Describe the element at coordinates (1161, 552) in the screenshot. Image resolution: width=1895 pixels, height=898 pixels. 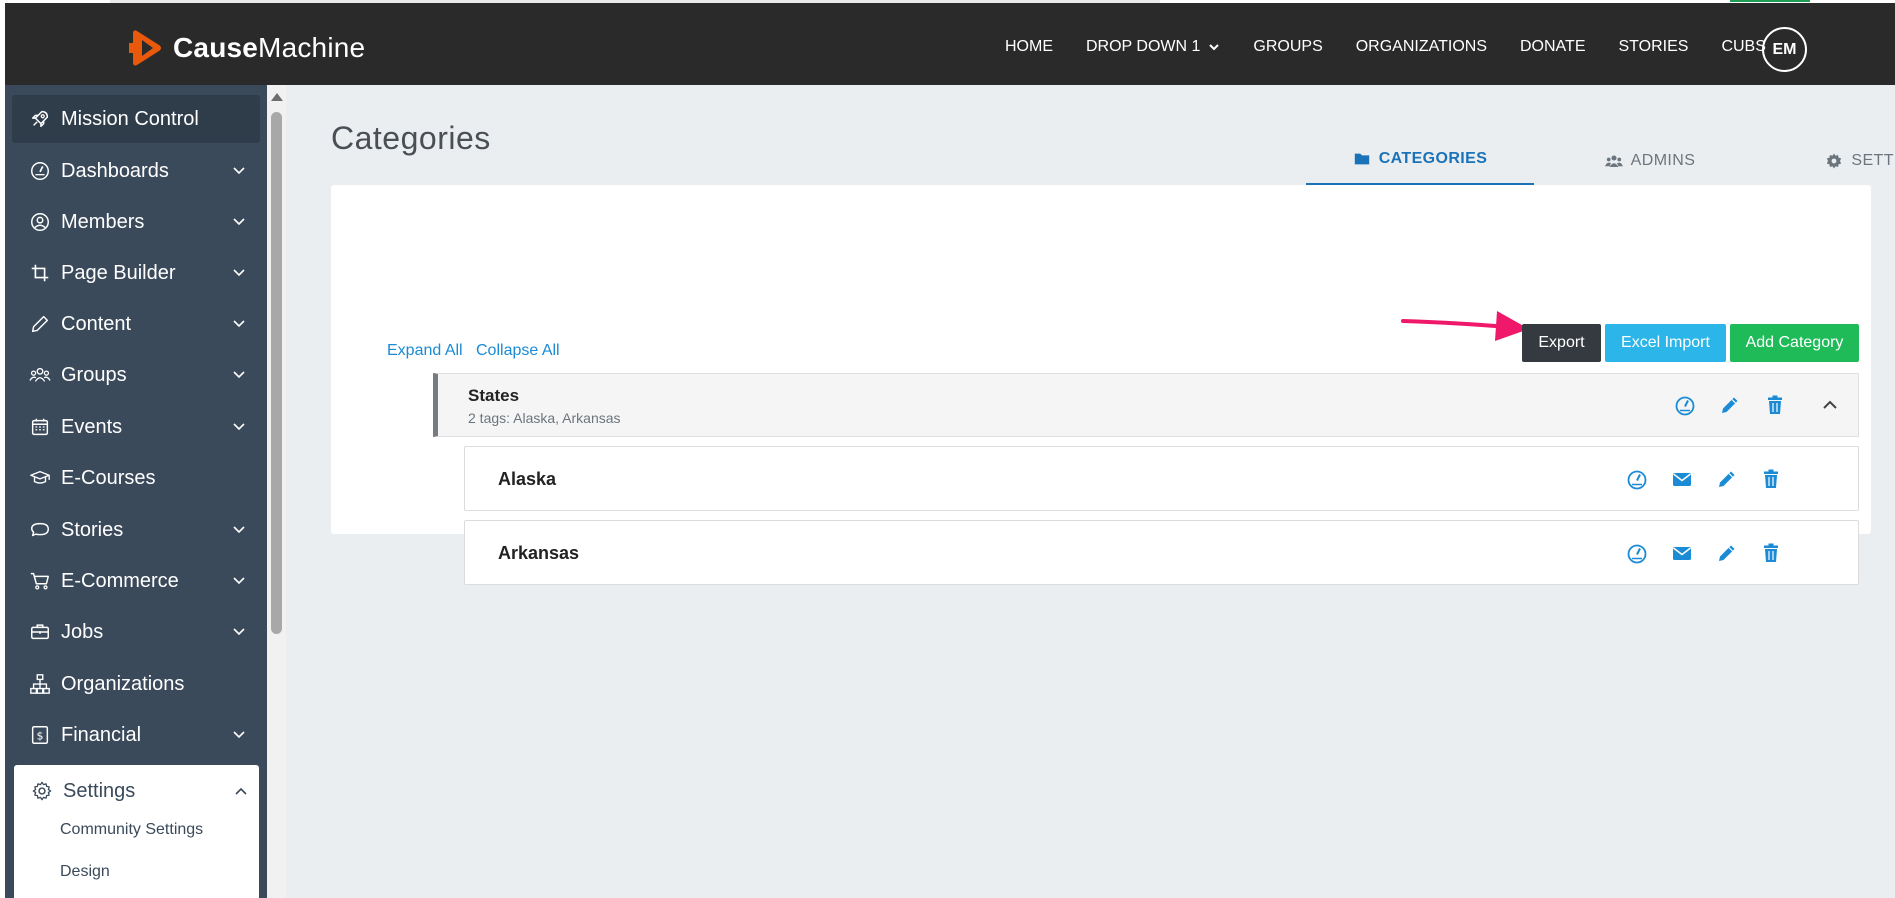
I see `tag-row: Arkansas` at that location.